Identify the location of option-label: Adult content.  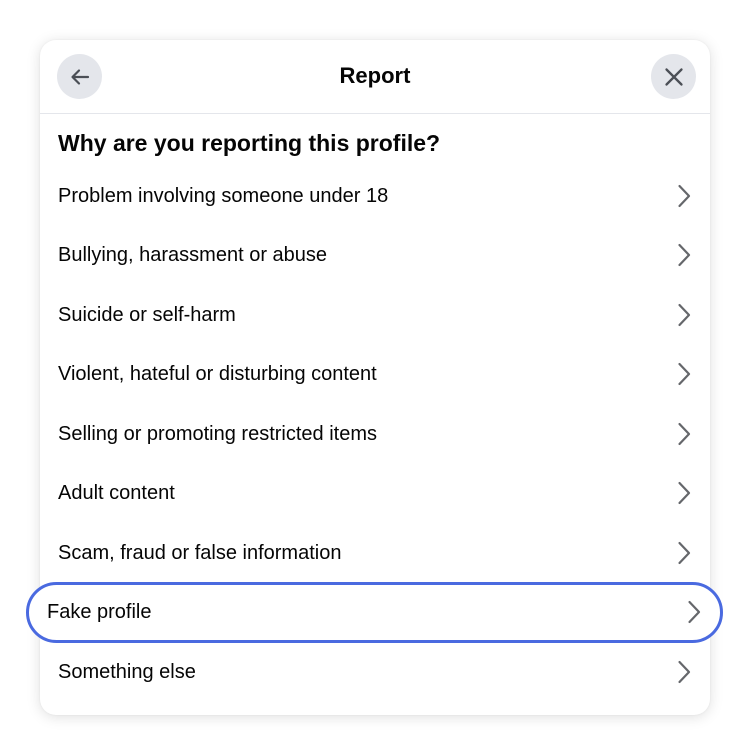
(116, 493).